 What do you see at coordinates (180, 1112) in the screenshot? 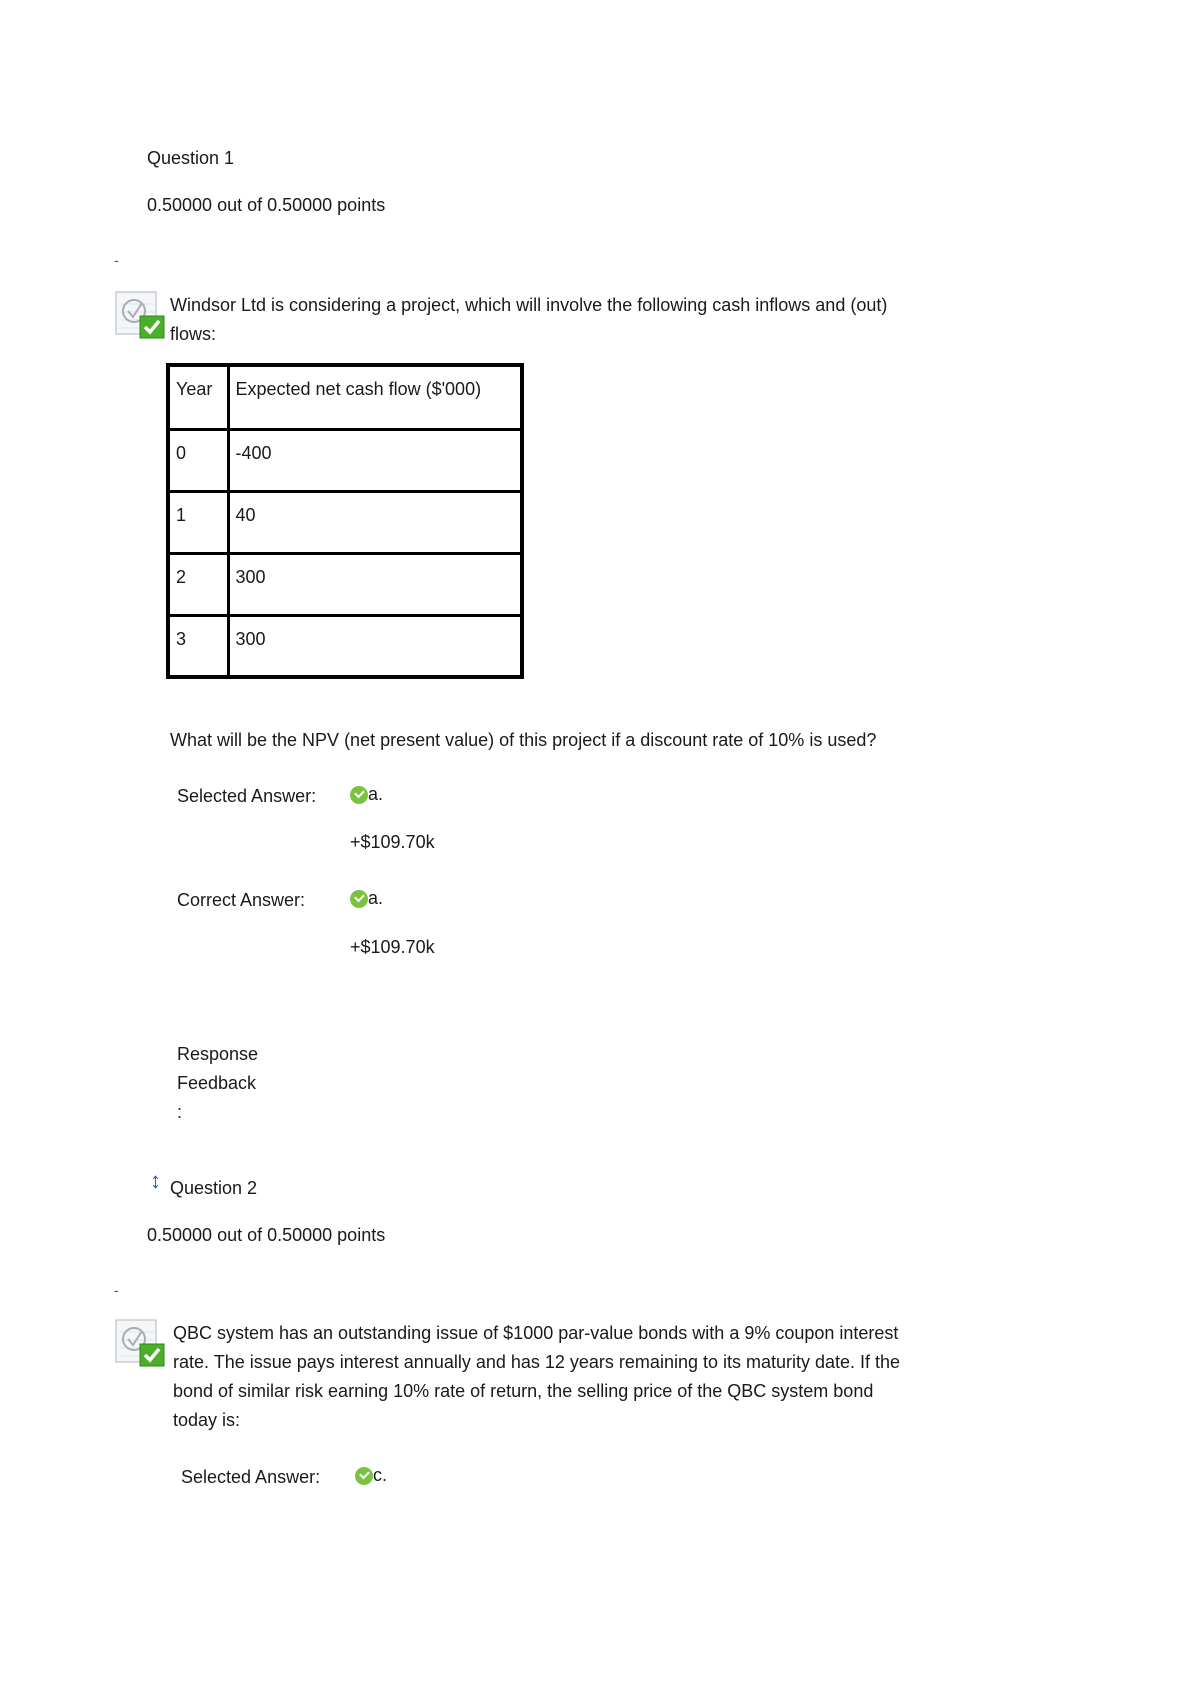
I see `feedback-label-line3: :` at bounding box center [180, 1112].